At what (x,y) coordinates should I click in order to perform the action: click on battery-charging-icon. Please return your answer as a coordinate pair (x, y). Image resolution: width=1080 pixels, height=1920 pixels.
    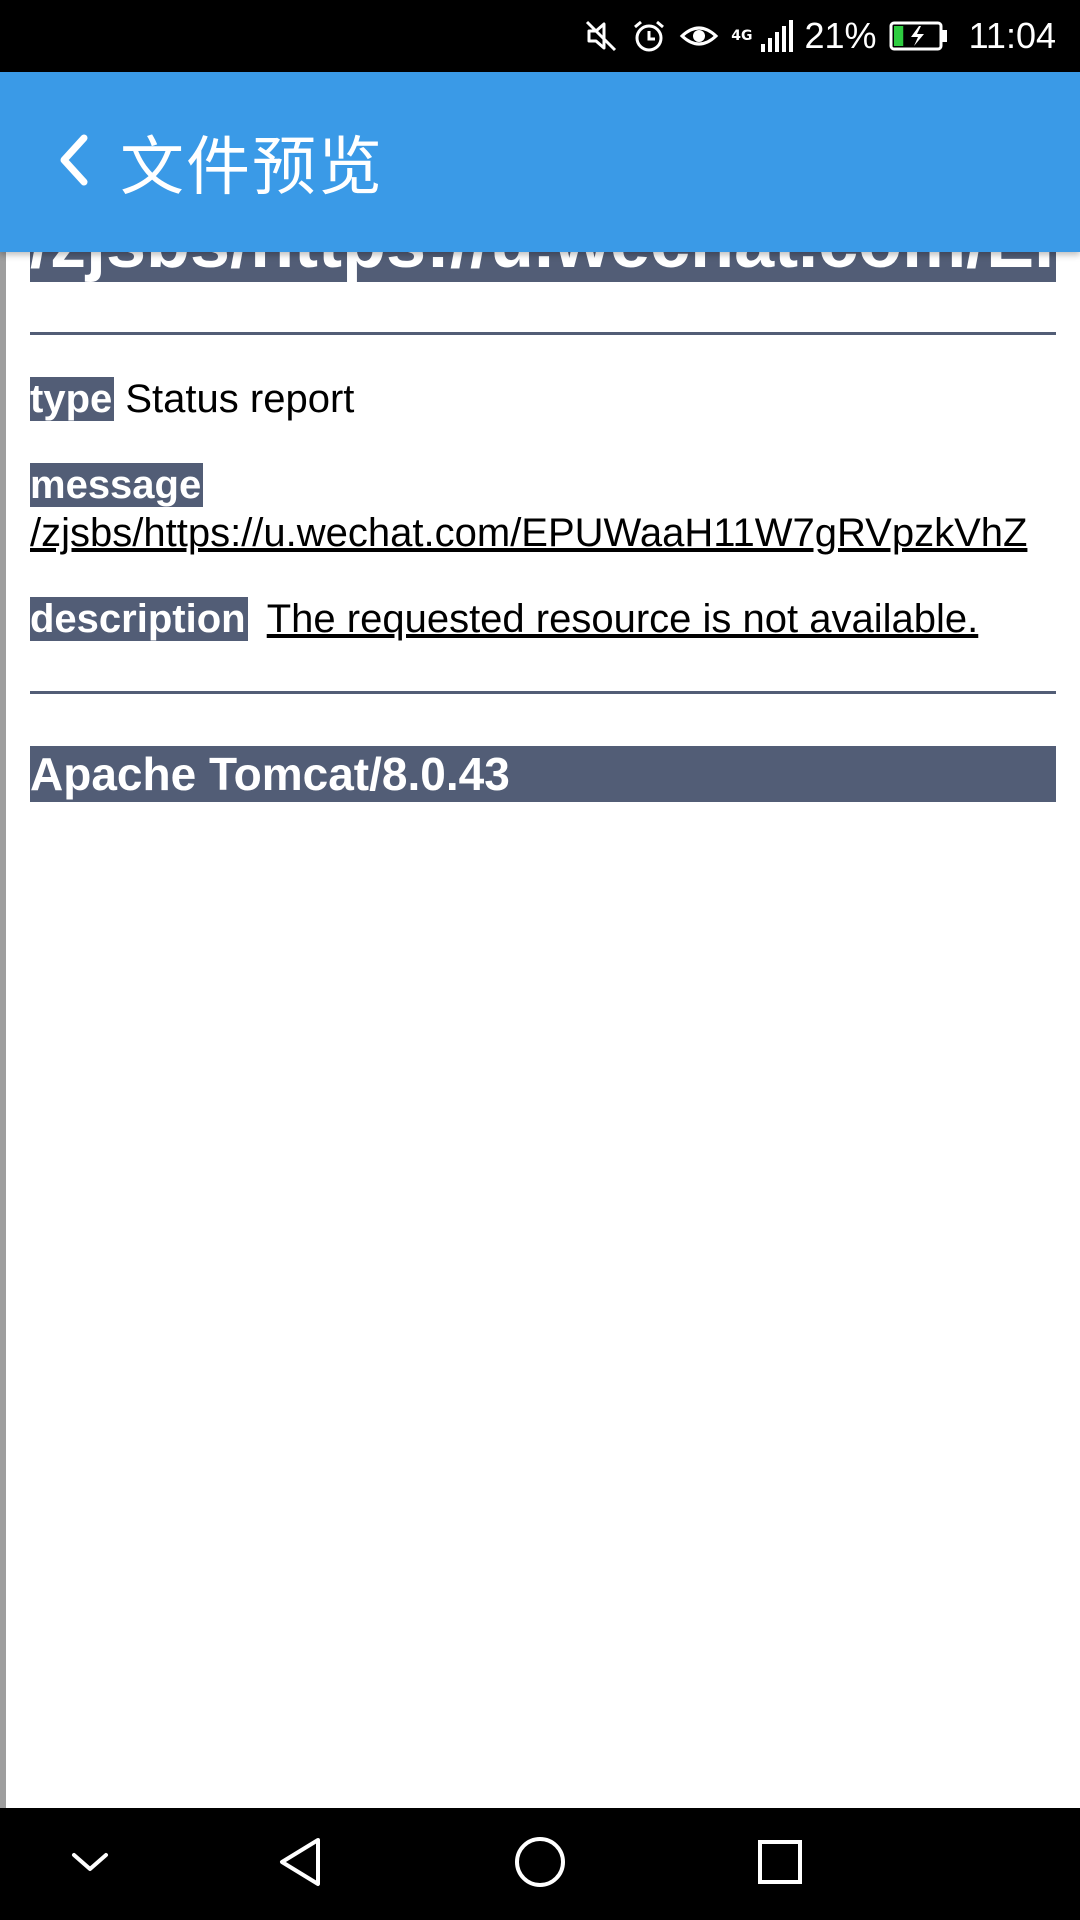
    Looking at the image, I should click on (919, 36).